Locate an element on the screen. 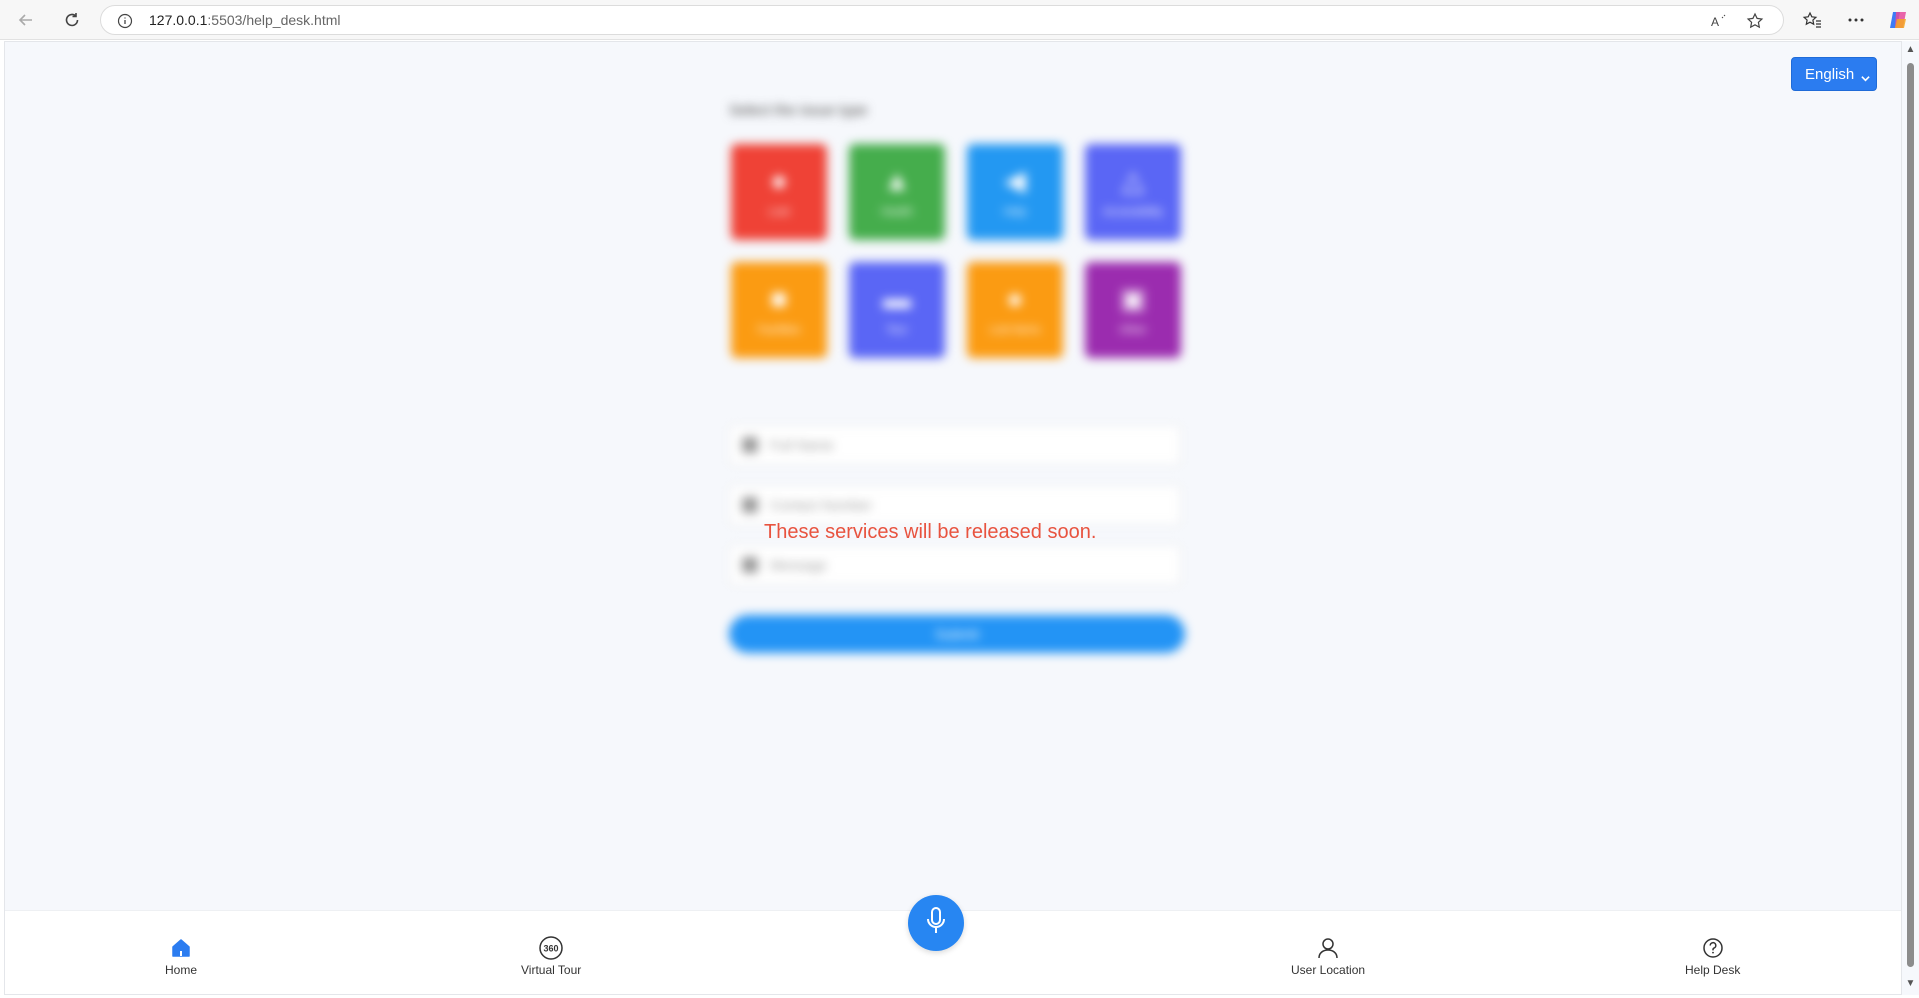 The height and width of the screenshot is (998, 1919). tile-label: Health is located at coordinates (897, 212).